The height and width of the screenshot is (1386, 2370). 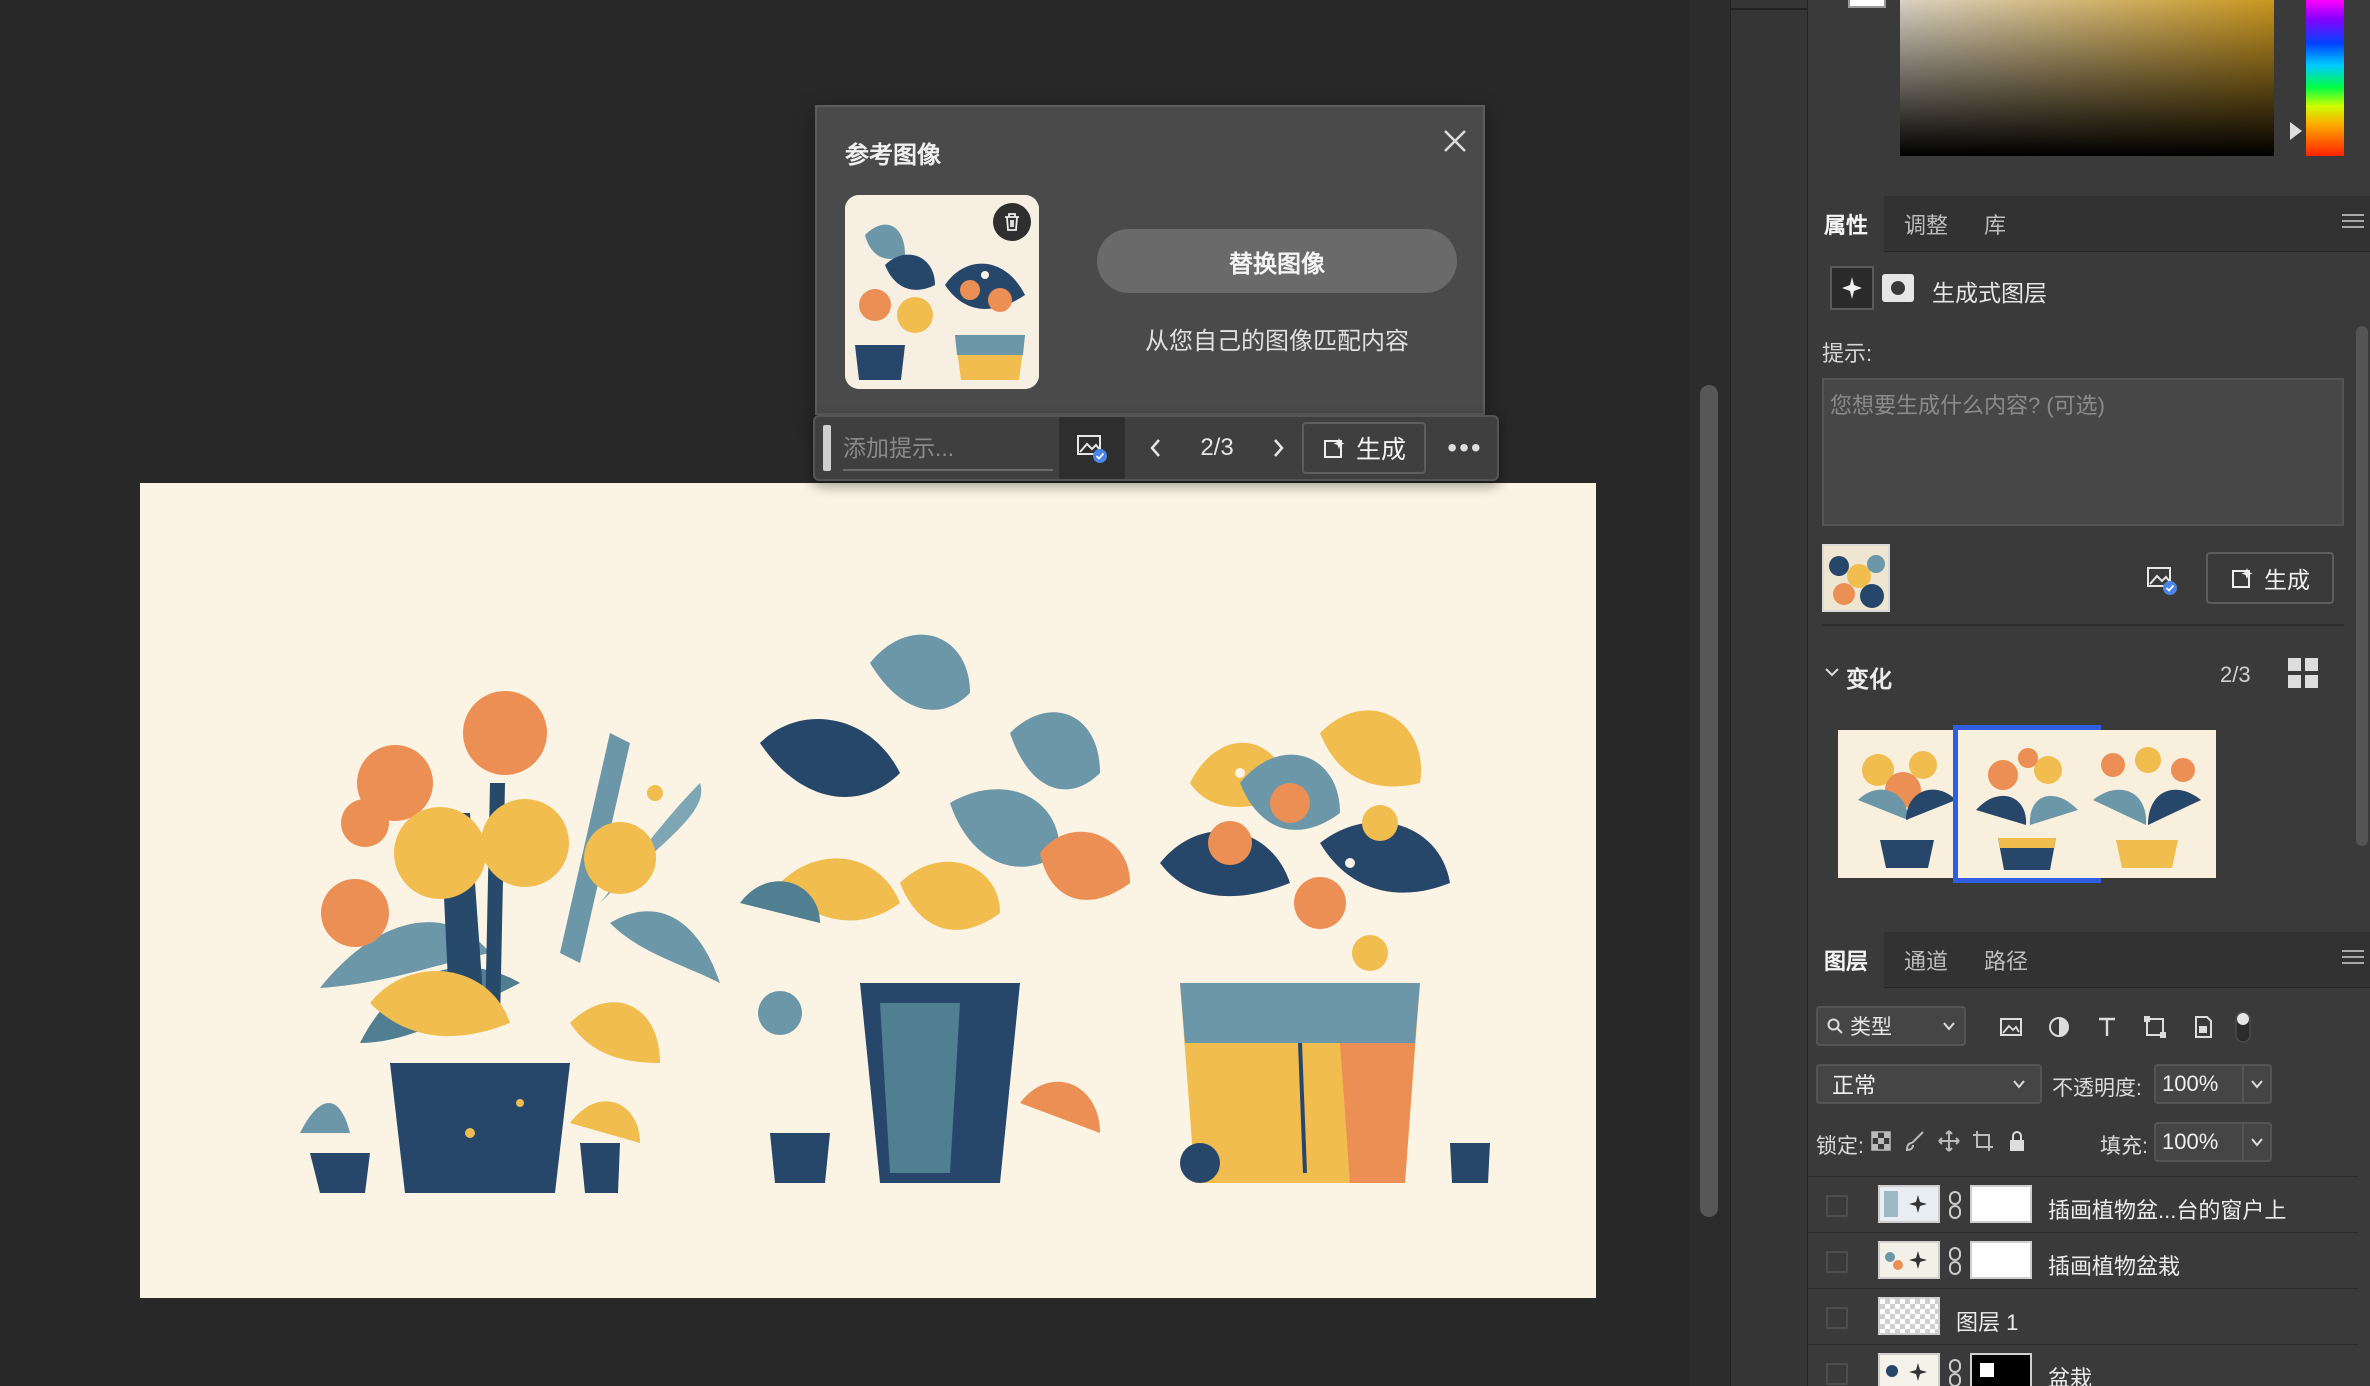 I want to click on layer-mask-icon, so click(x=1898, y=288).